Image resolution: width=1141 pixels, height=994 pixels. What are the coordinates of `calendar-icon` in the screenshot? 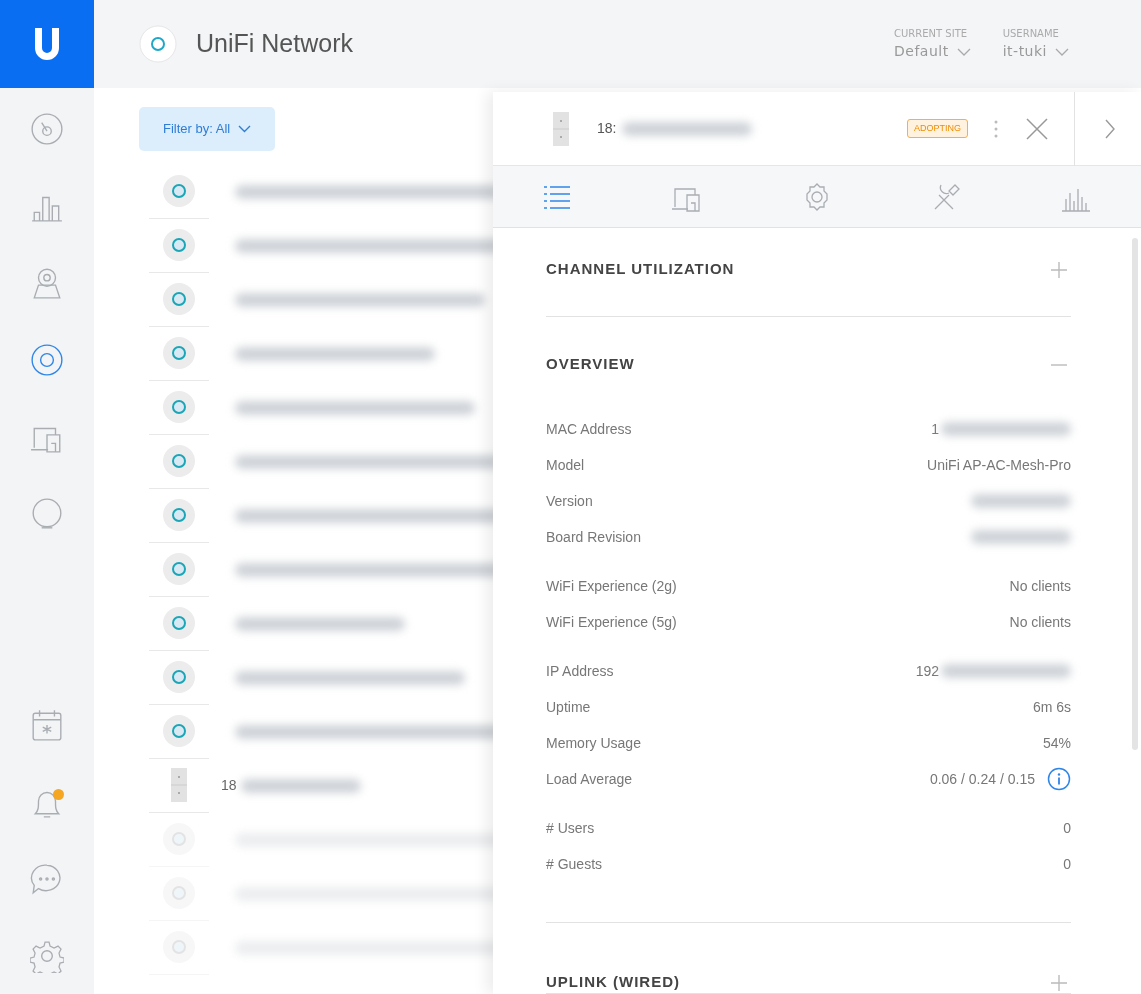 It's located at (47, 724).